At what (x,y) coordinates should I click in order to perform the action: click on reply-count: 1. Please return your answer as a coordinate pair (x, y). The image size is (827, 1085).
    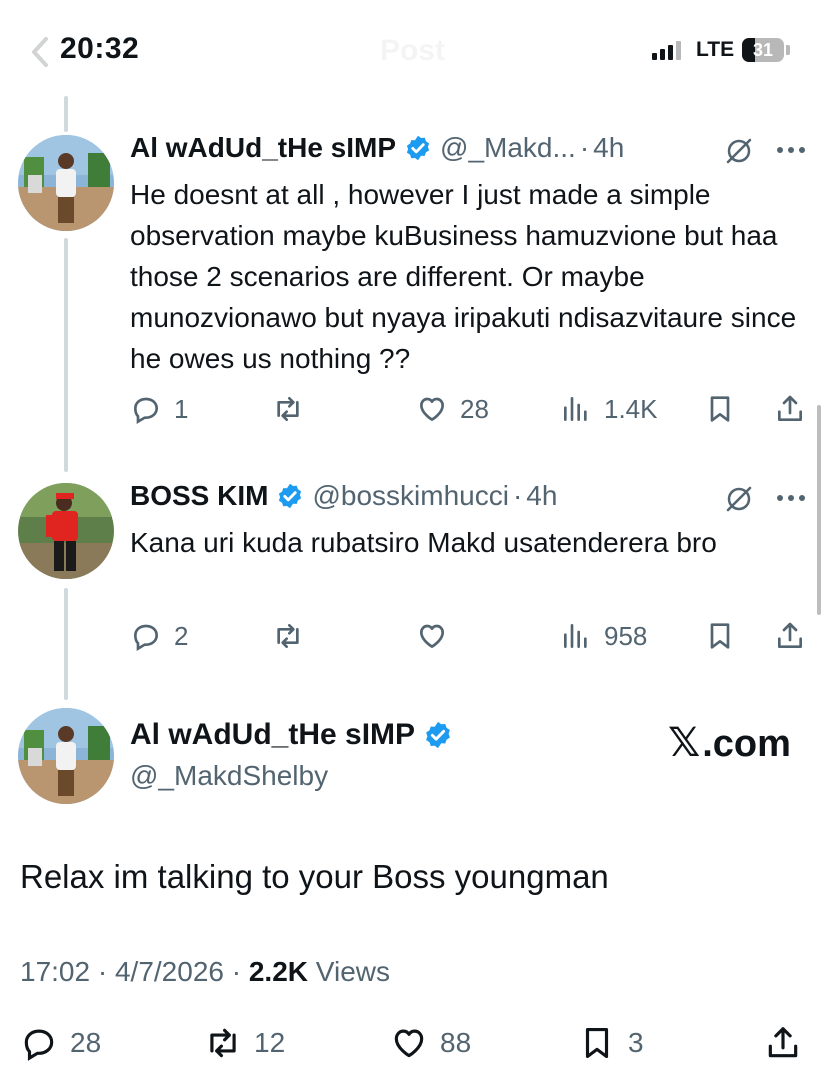
    Looking at the image, I should click on (181, 408).